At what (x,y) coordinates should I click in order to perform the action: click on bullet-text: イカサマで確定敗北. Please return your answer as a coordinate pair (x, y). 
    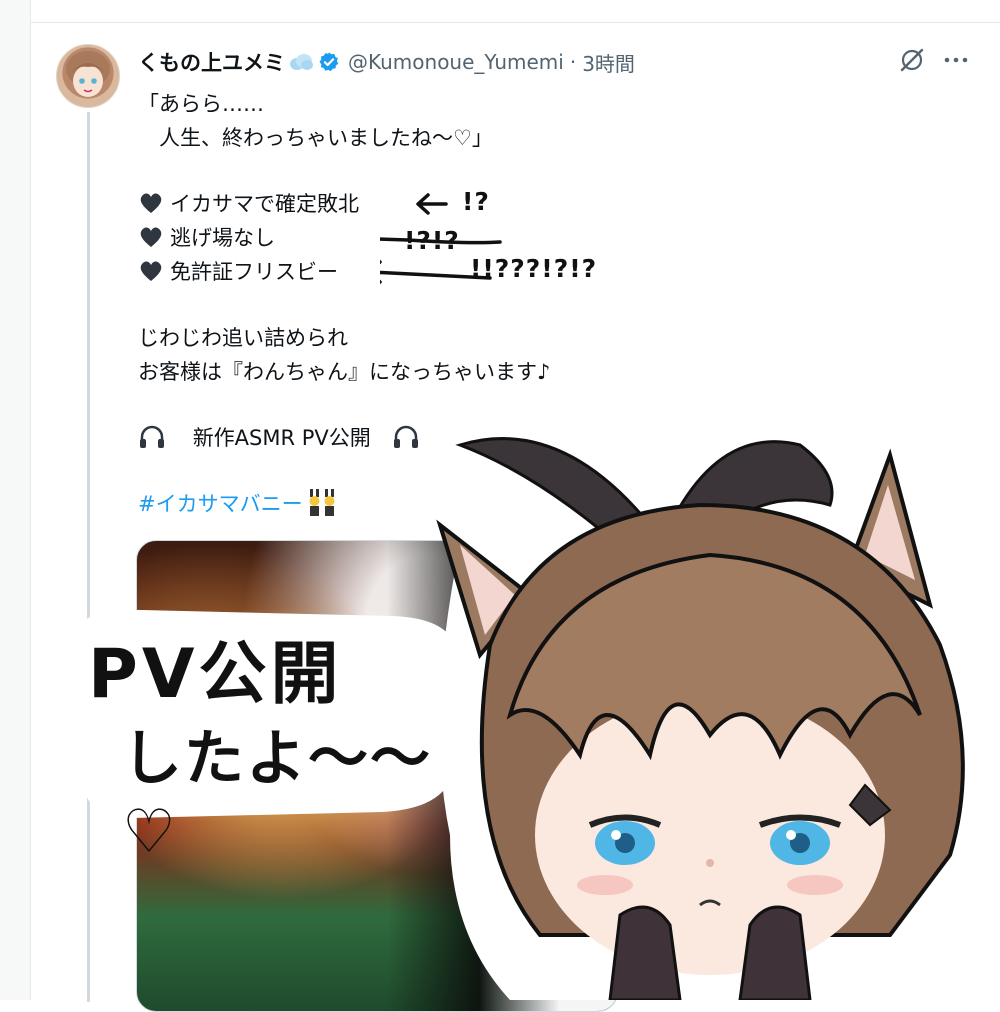
    Looking at the image, I should click on (264, 204).